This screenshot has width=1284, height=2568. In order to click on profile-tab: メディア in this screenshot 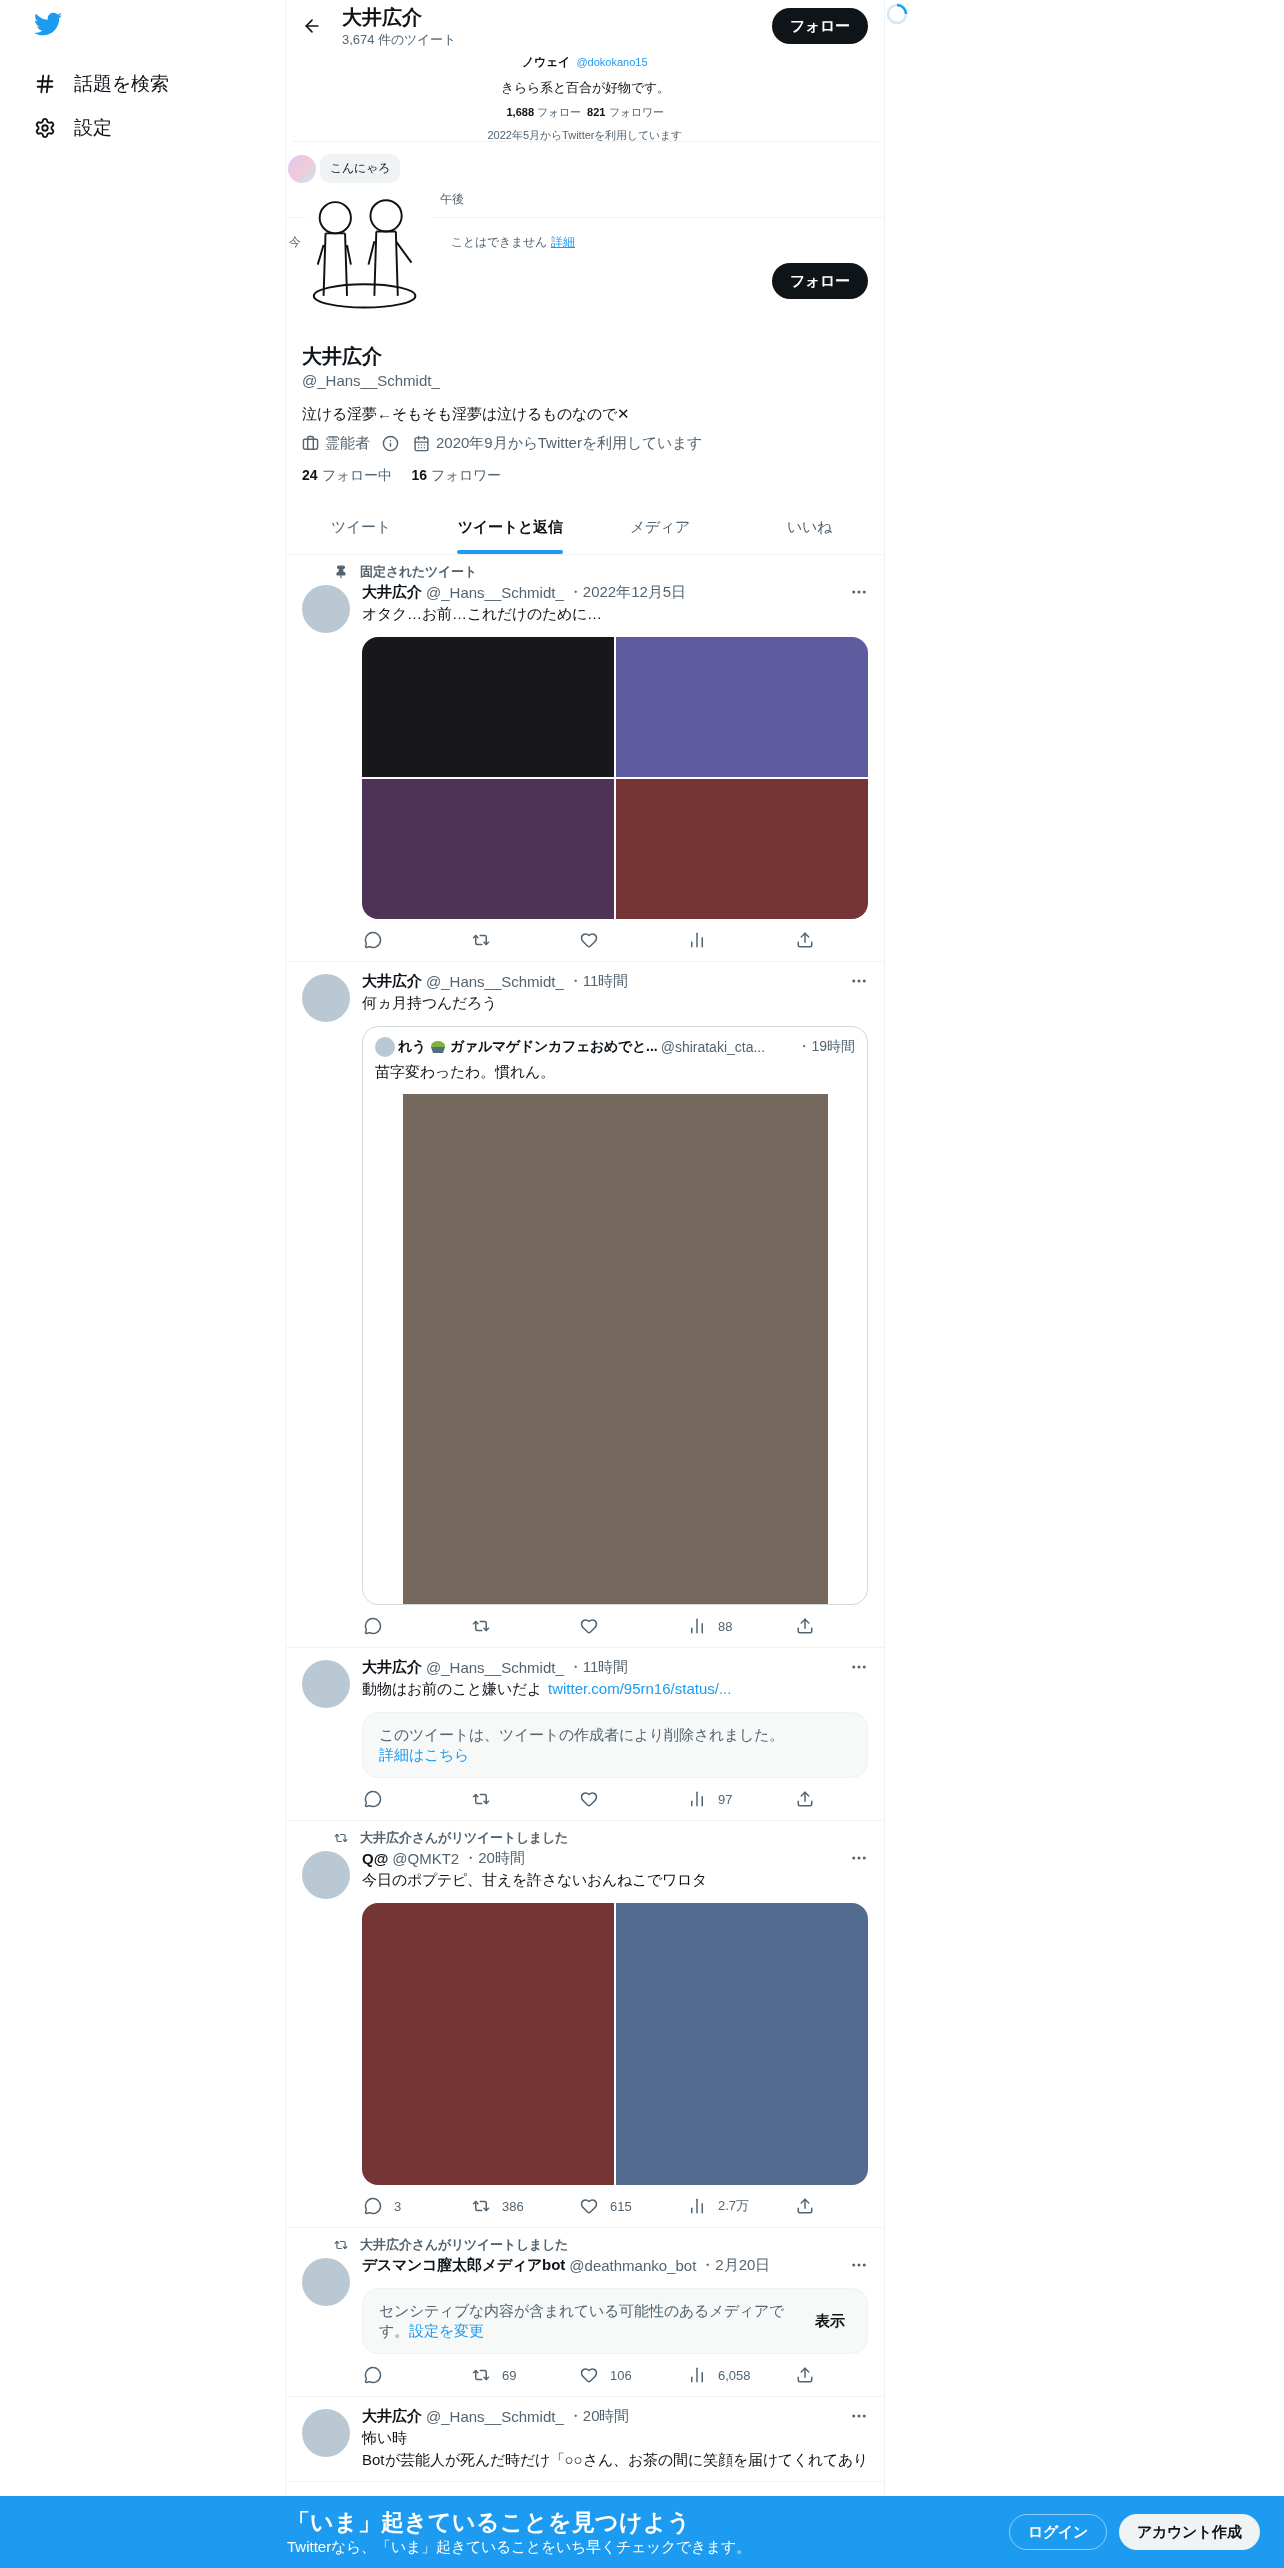, I will do `click(660, 527)`.